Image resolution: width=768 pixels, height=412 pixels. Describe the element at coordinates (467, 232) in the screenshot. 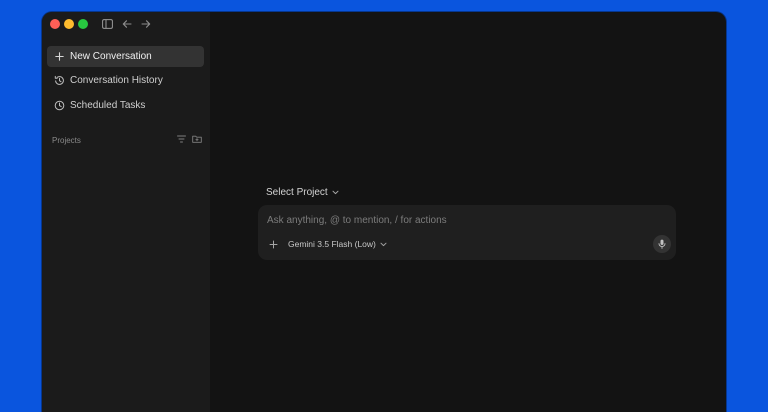

I see `message-composer: Gemini 3.5 Flash (Low)` at that location.